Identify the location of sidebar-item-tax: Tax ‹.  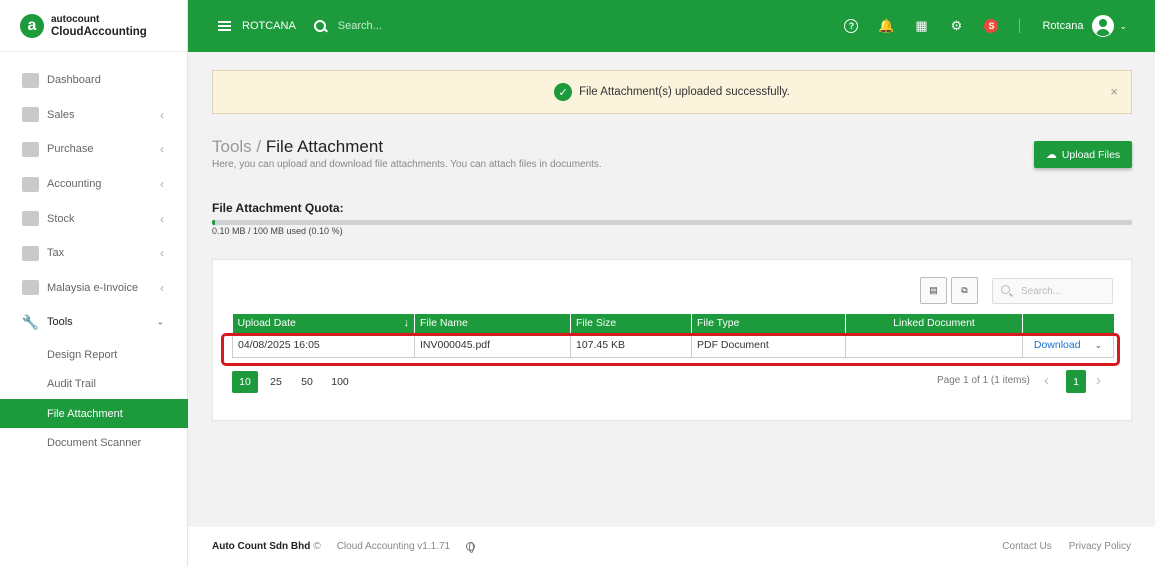
(94, 253).